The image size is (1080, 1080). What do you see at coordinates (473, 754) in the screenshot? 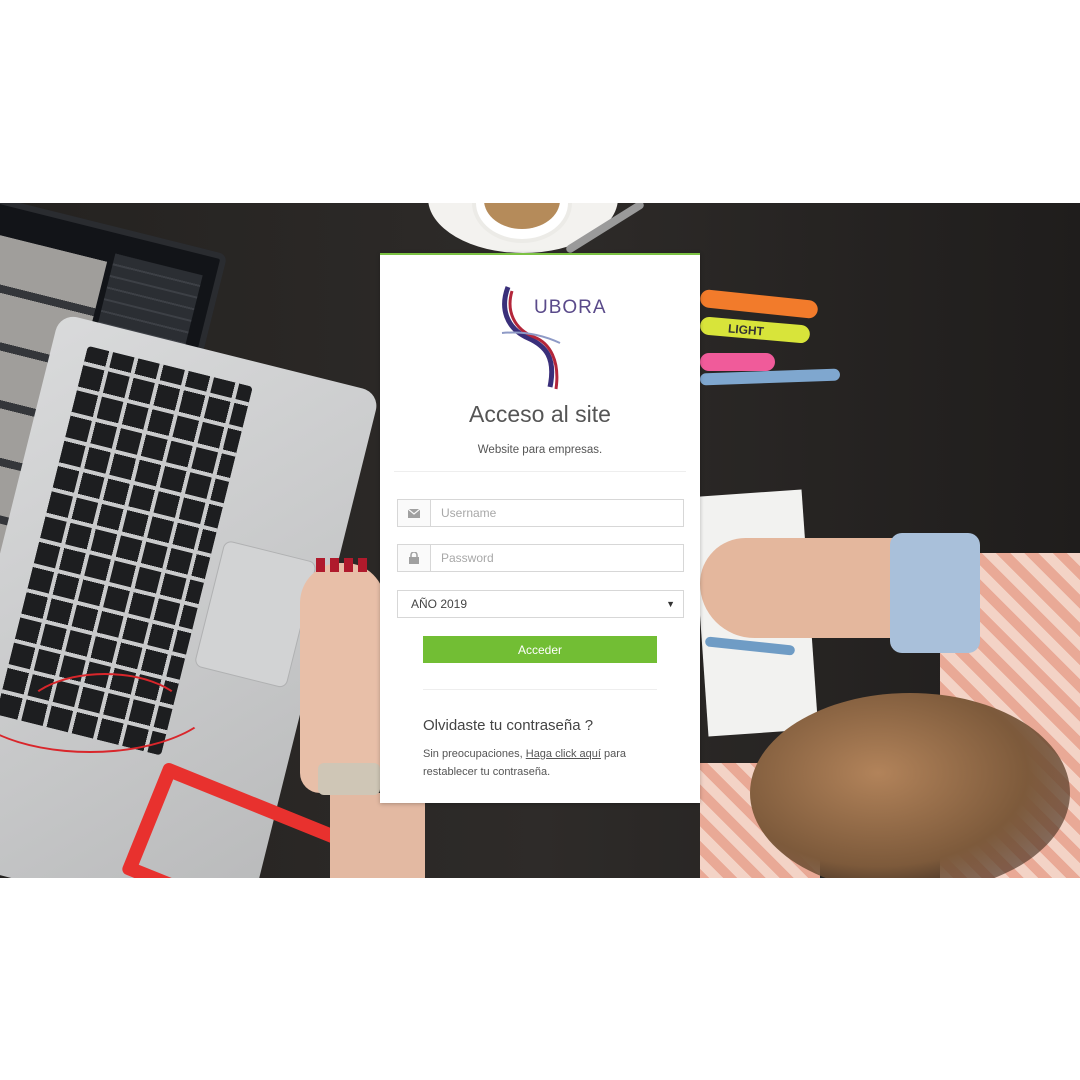
I see `help-prefix: Sin preocupaciones,` at bounding box center [473, 754].